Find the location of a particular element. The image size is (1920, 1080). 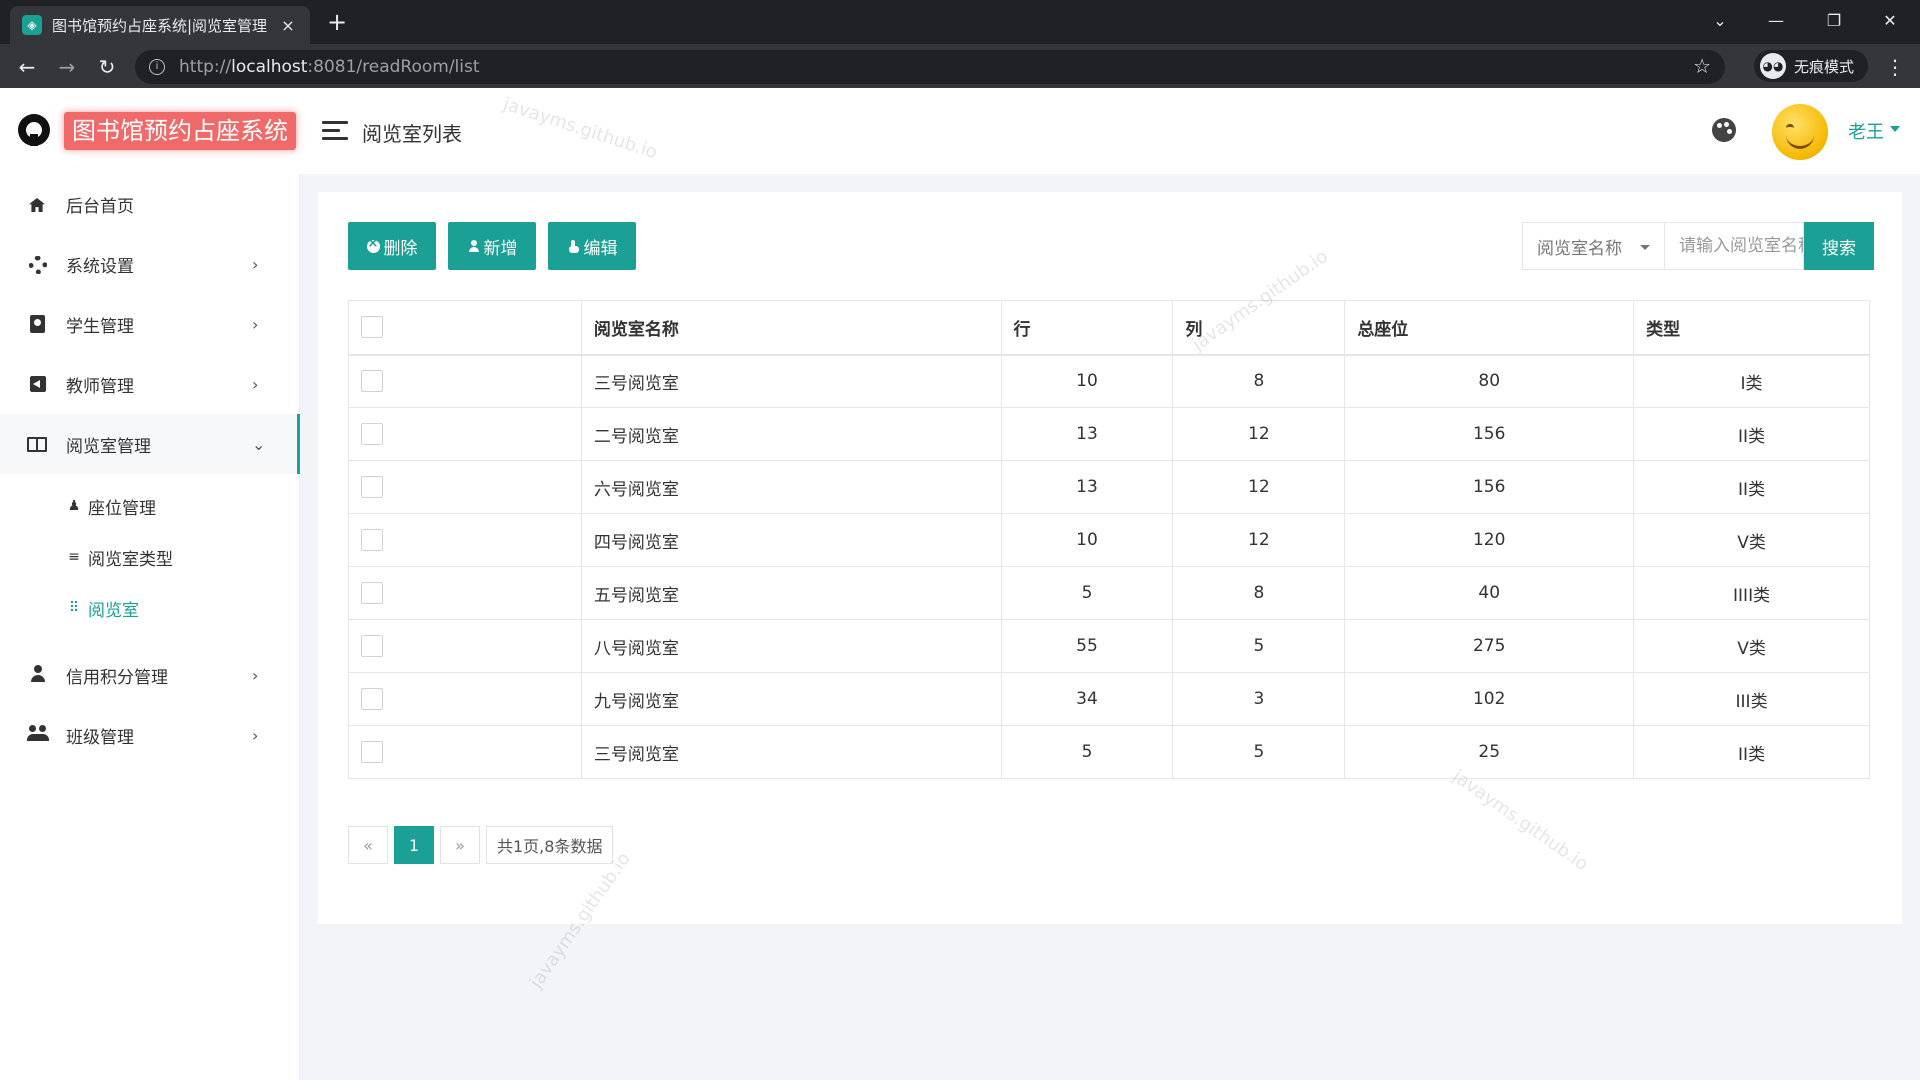

github-icon is located at coordinates (34, 130).